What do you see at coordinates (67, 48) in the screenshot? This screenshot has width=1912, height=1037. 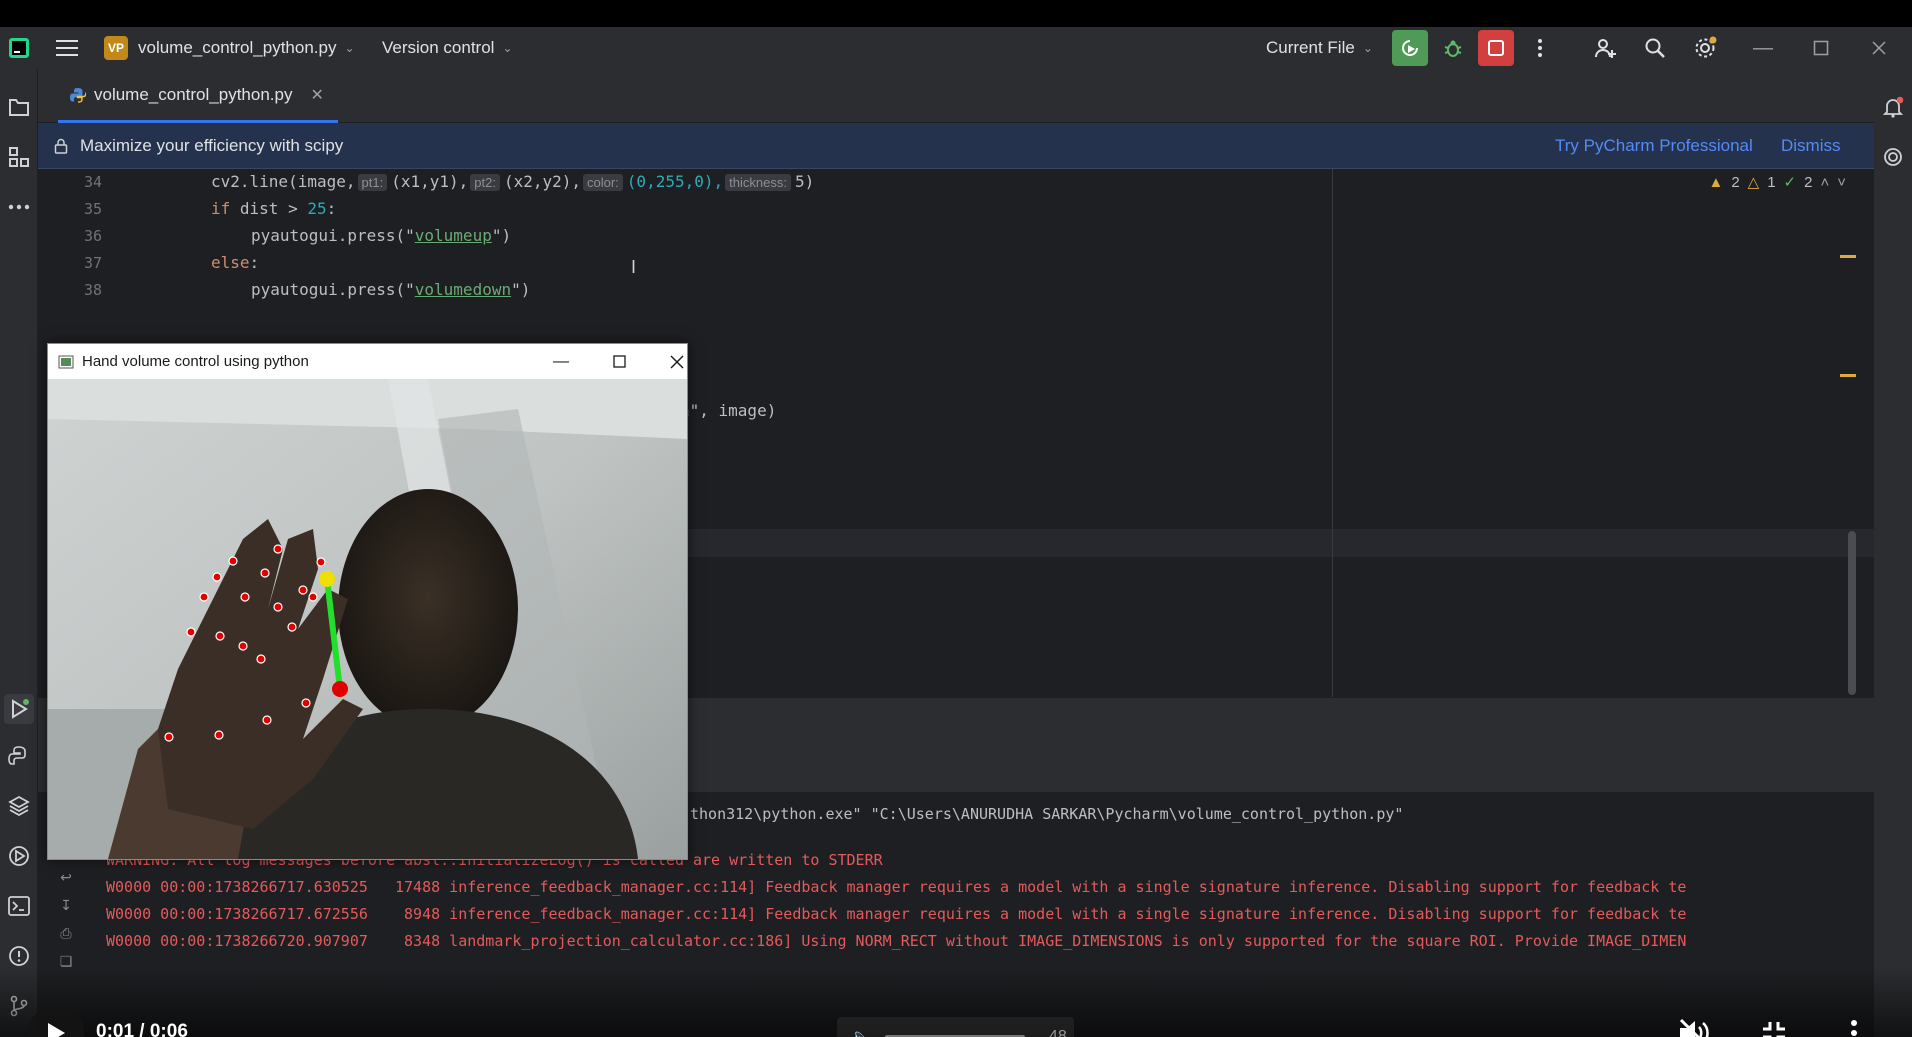 I see `main-menu-button` at bounding box center [67, 48].